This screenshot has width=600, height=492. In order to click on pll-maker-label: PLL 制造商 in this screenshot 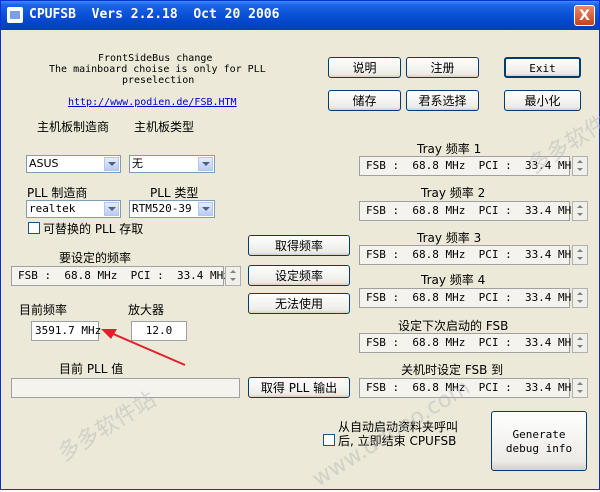, I will do `click(57, 193)`.